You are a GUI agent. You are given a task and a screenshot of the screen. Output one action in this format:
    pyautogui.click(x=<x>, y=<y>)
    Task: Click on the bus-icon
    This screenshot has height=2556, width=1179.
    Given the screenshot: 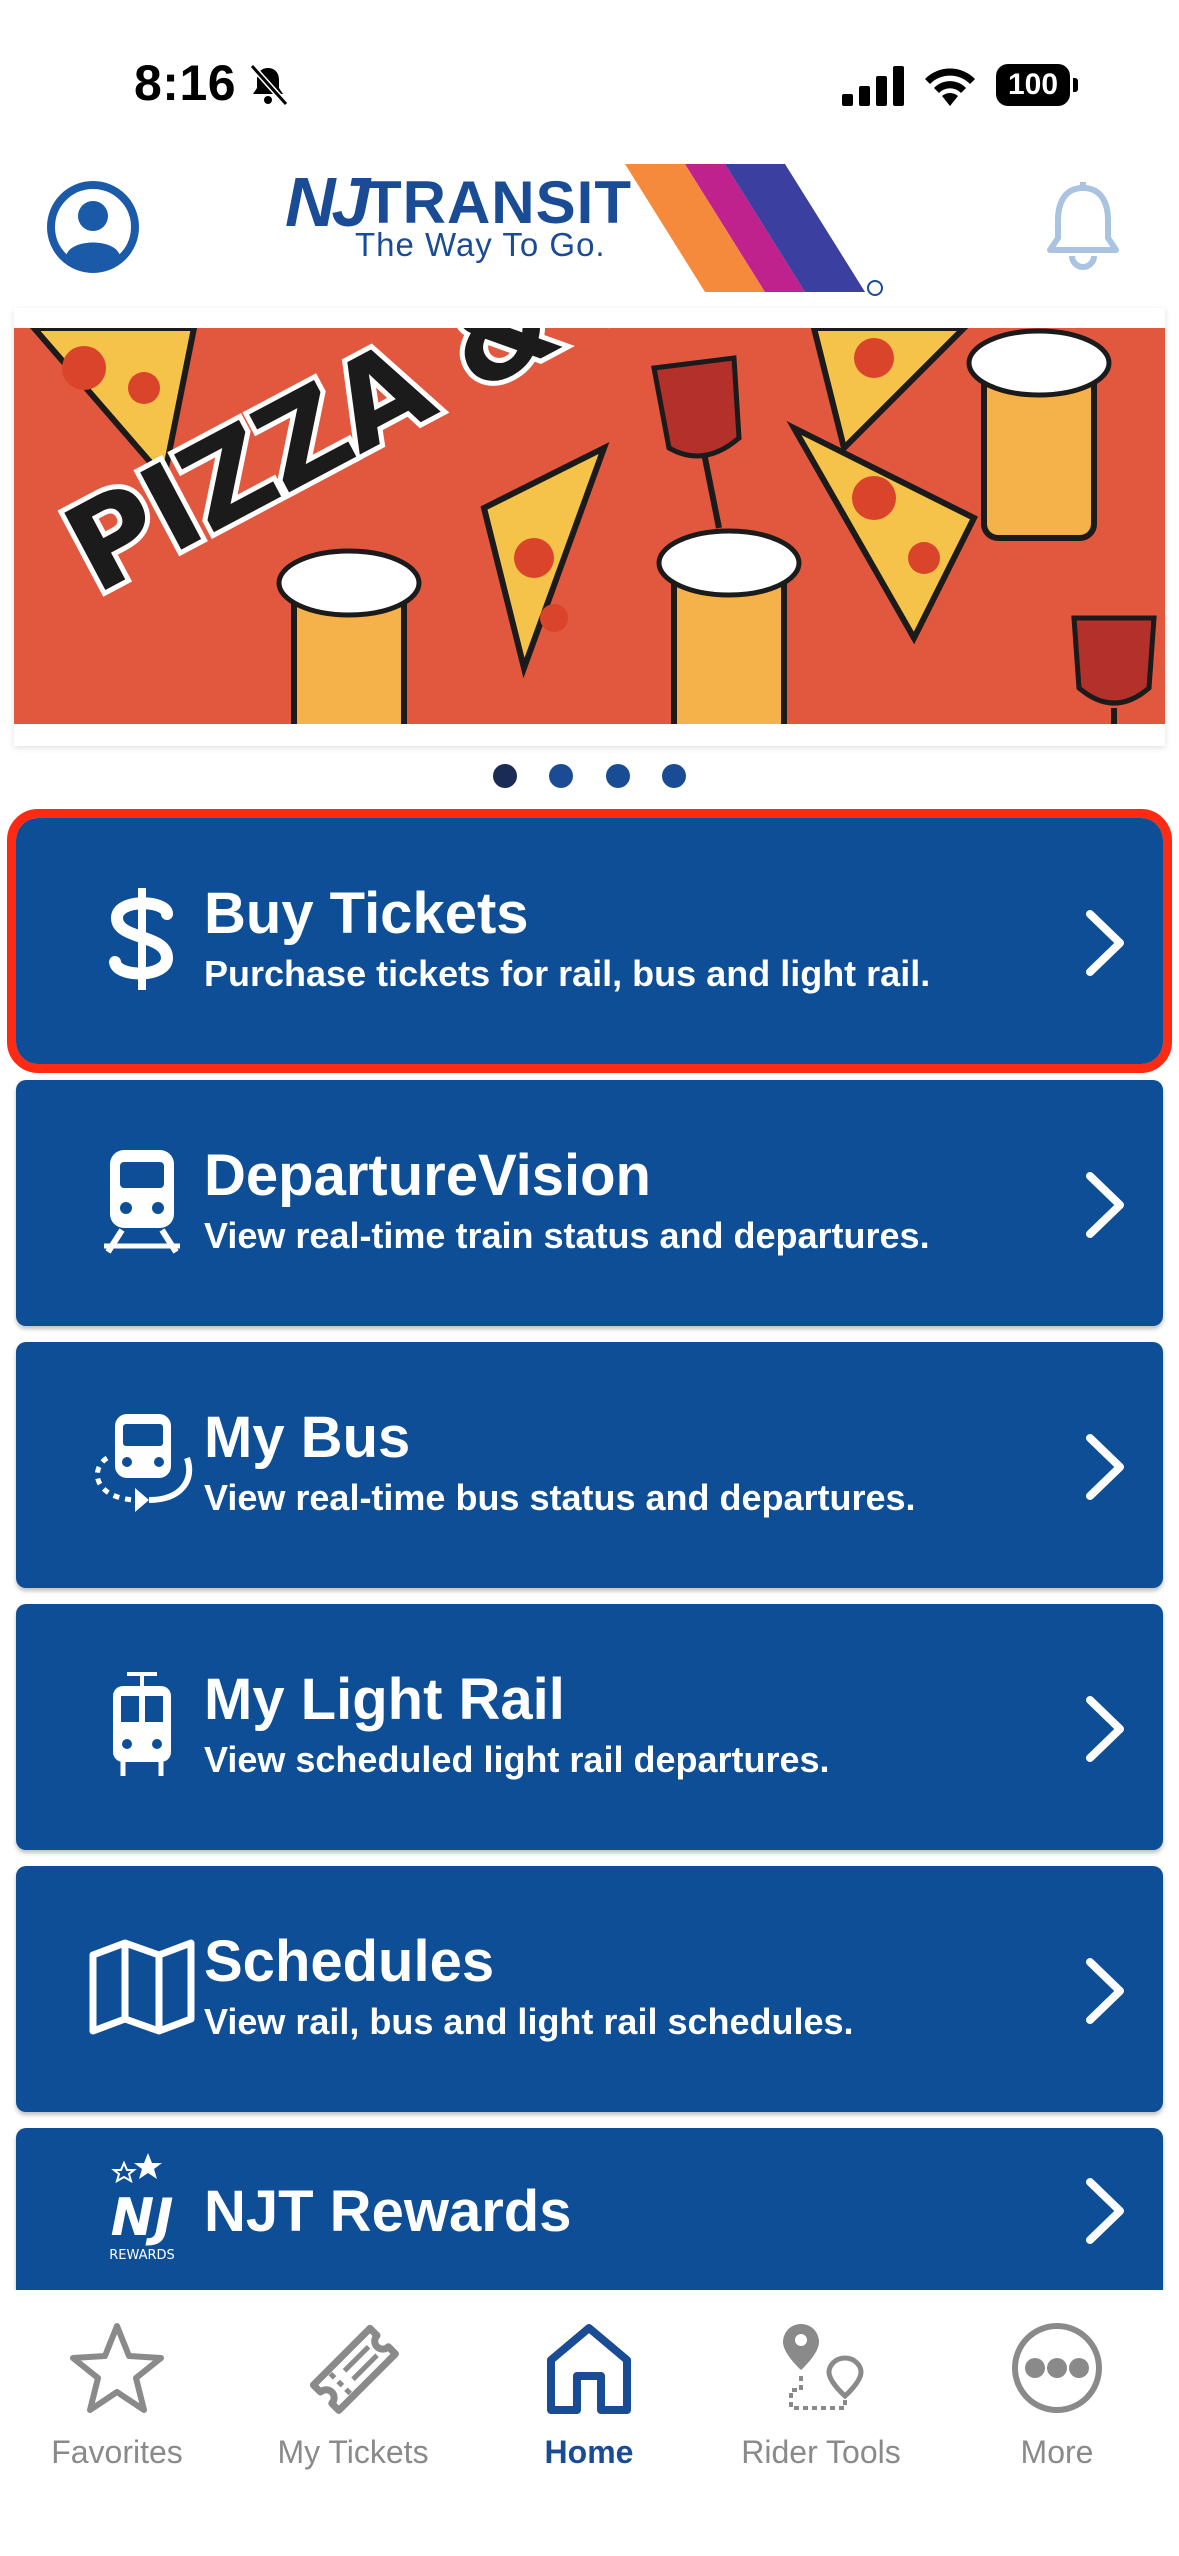 What is the action you would take?
    pyautogui.click(x=142, y=1463)
    